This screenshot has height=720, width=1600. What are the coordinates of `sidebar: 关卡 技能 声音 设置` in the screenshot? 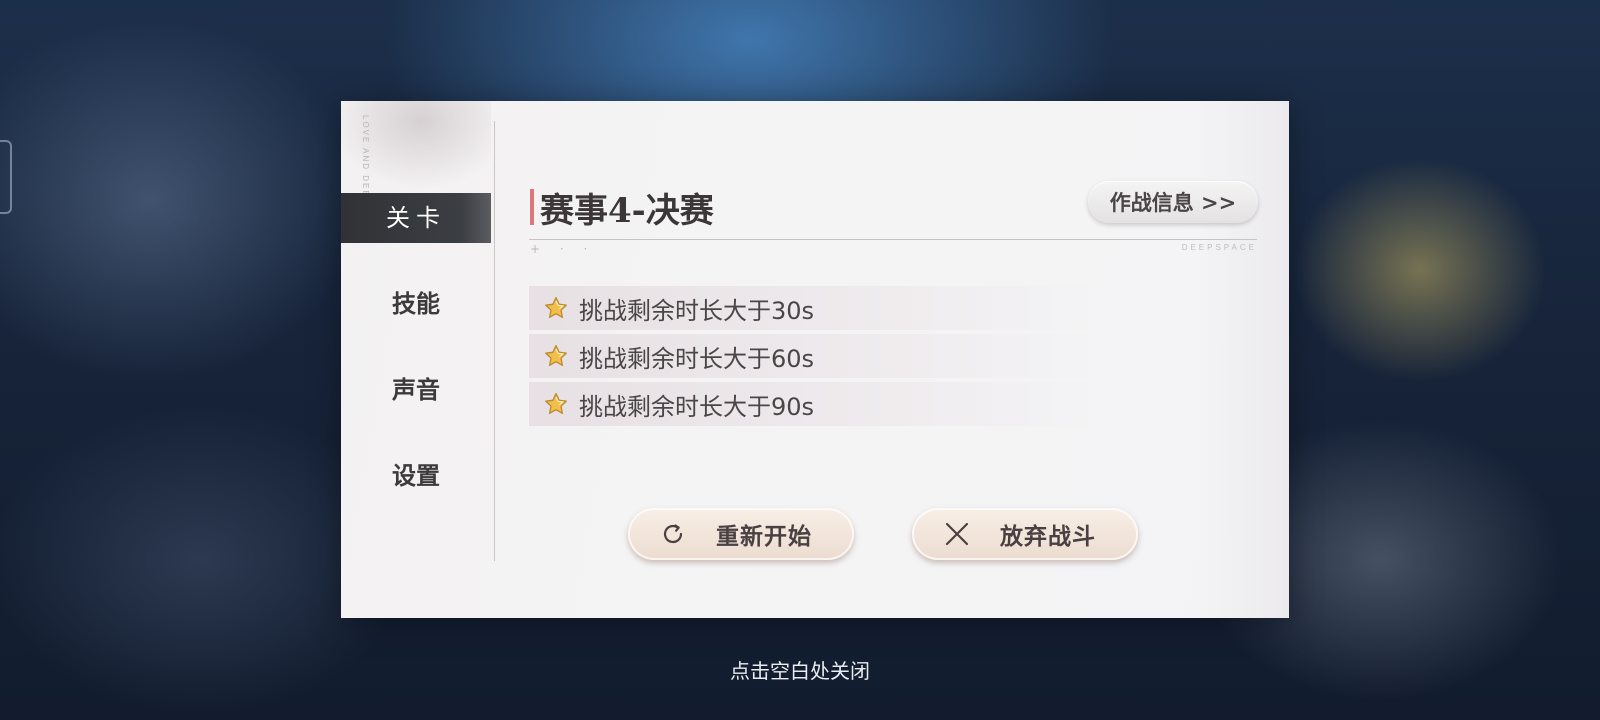 It's located at (416, 365).